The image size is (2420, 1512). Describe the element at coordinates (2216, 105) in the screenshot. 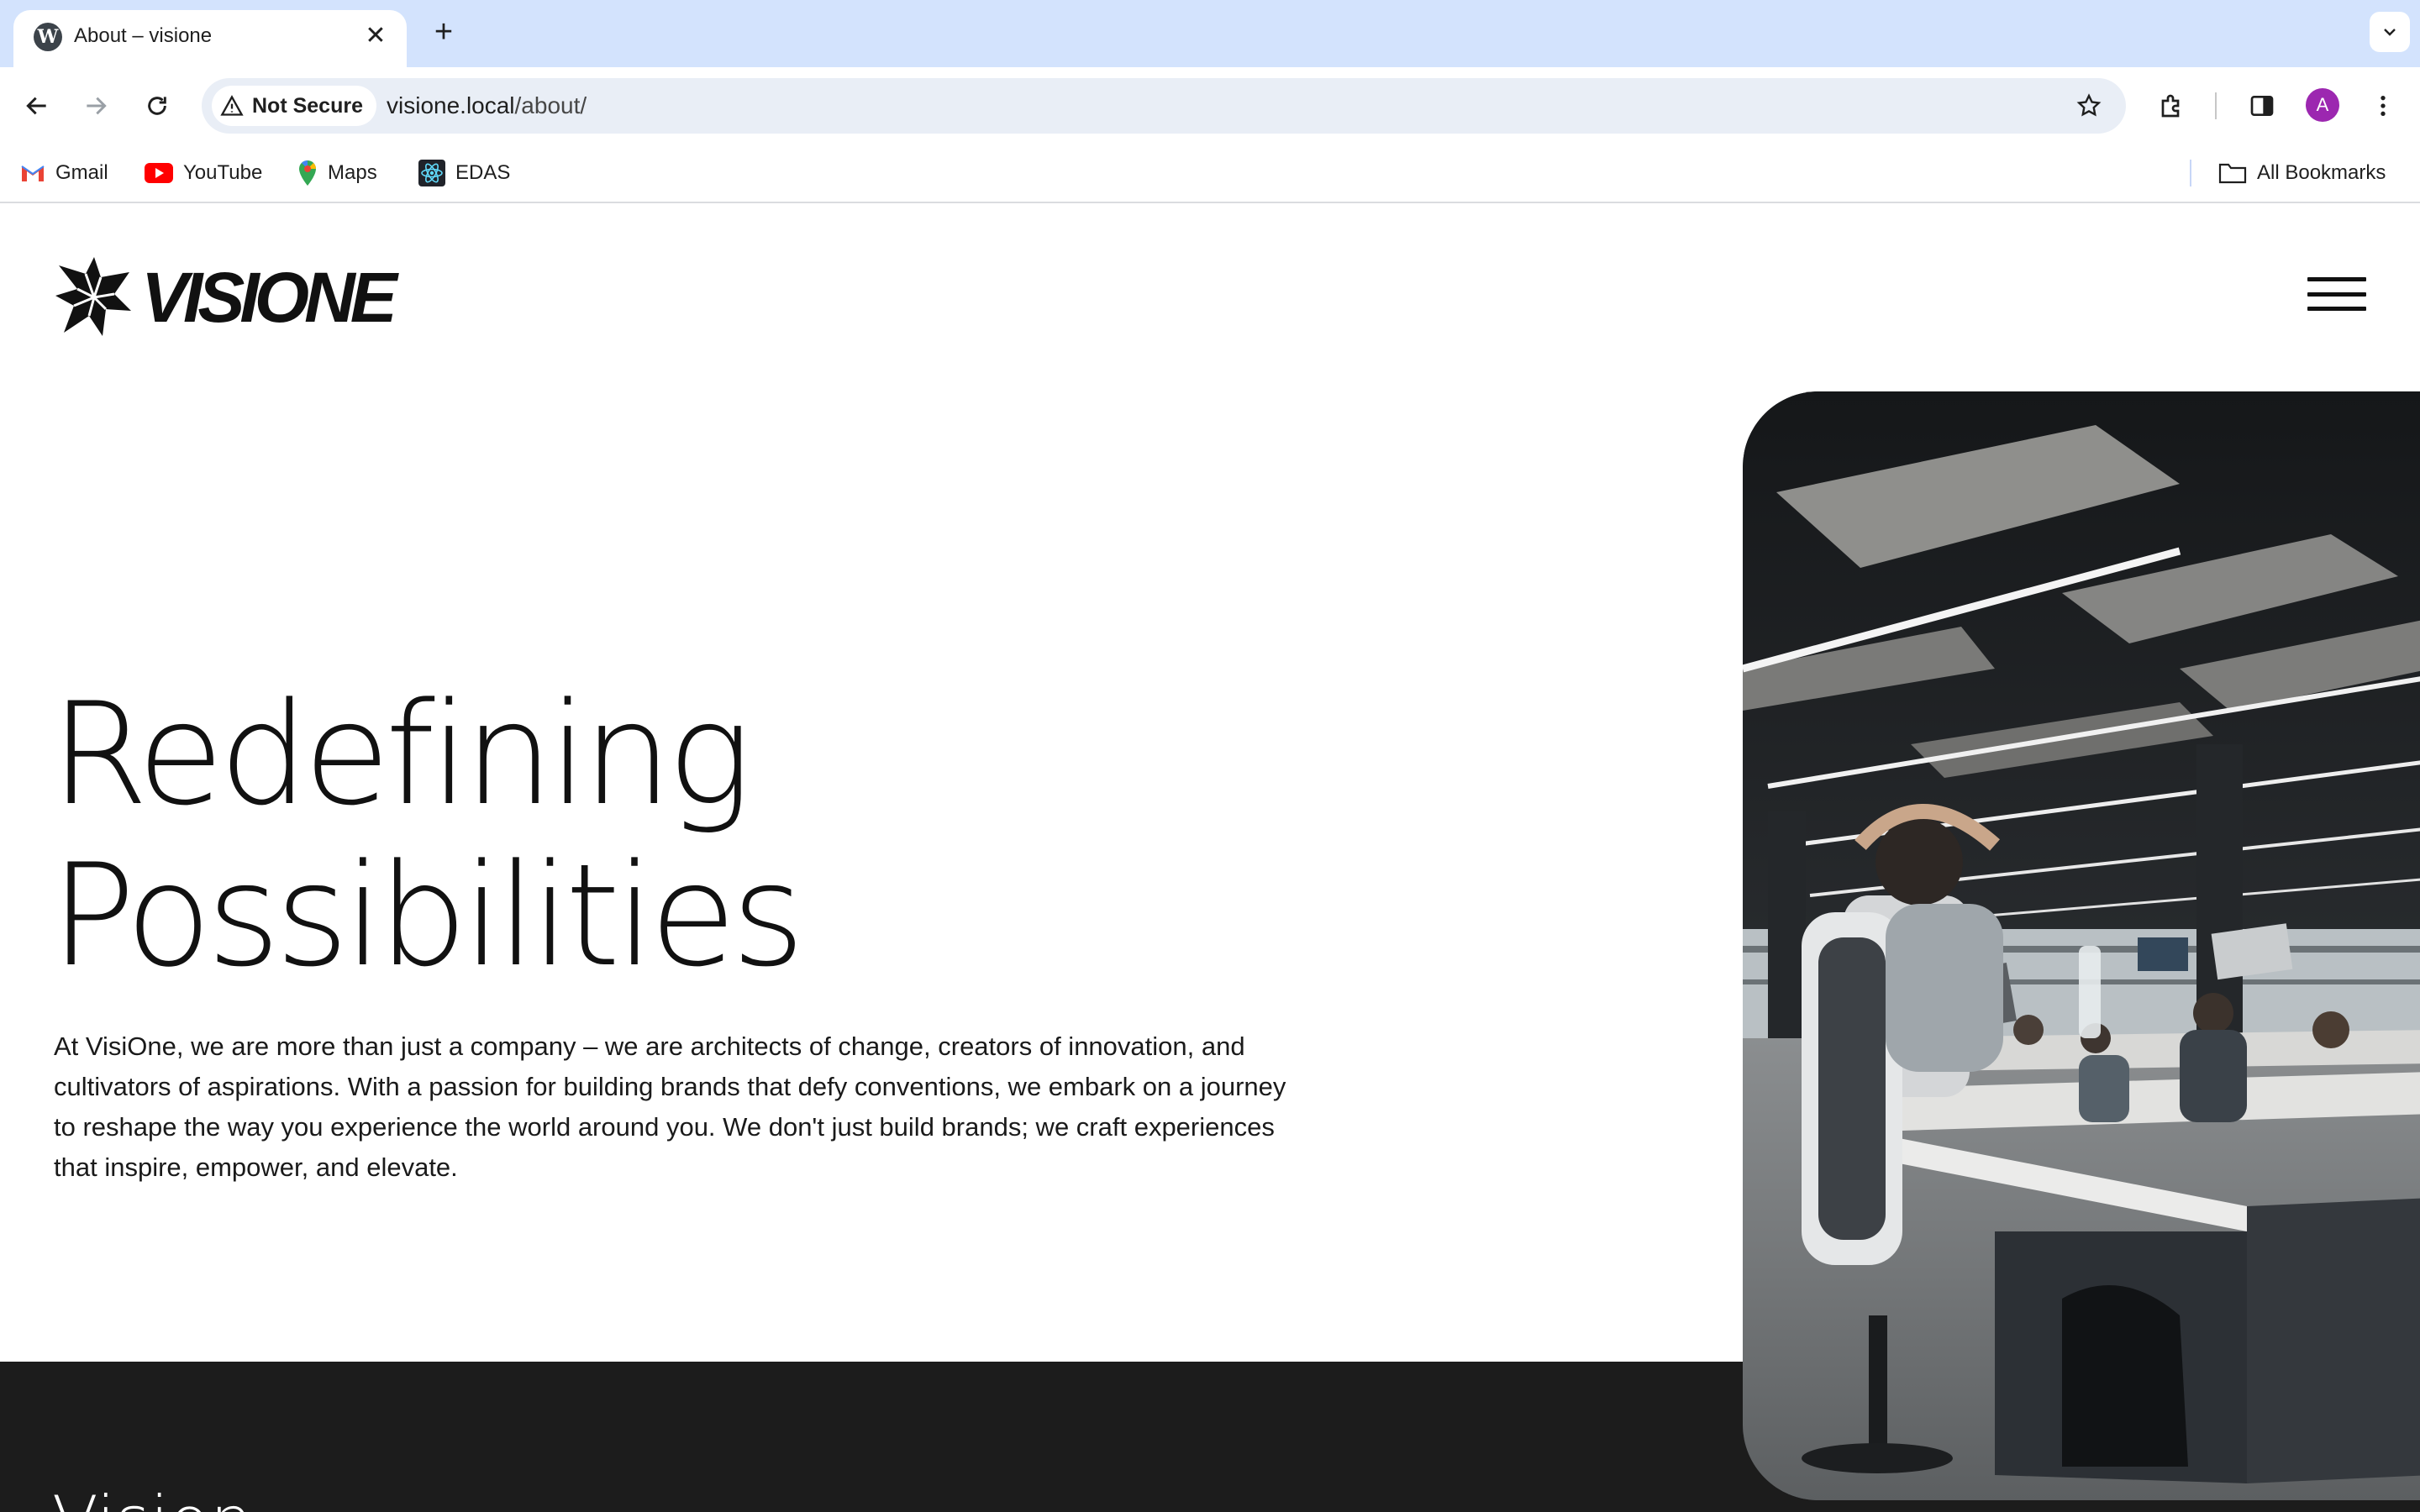

I see `toolbar-divider` at that location.